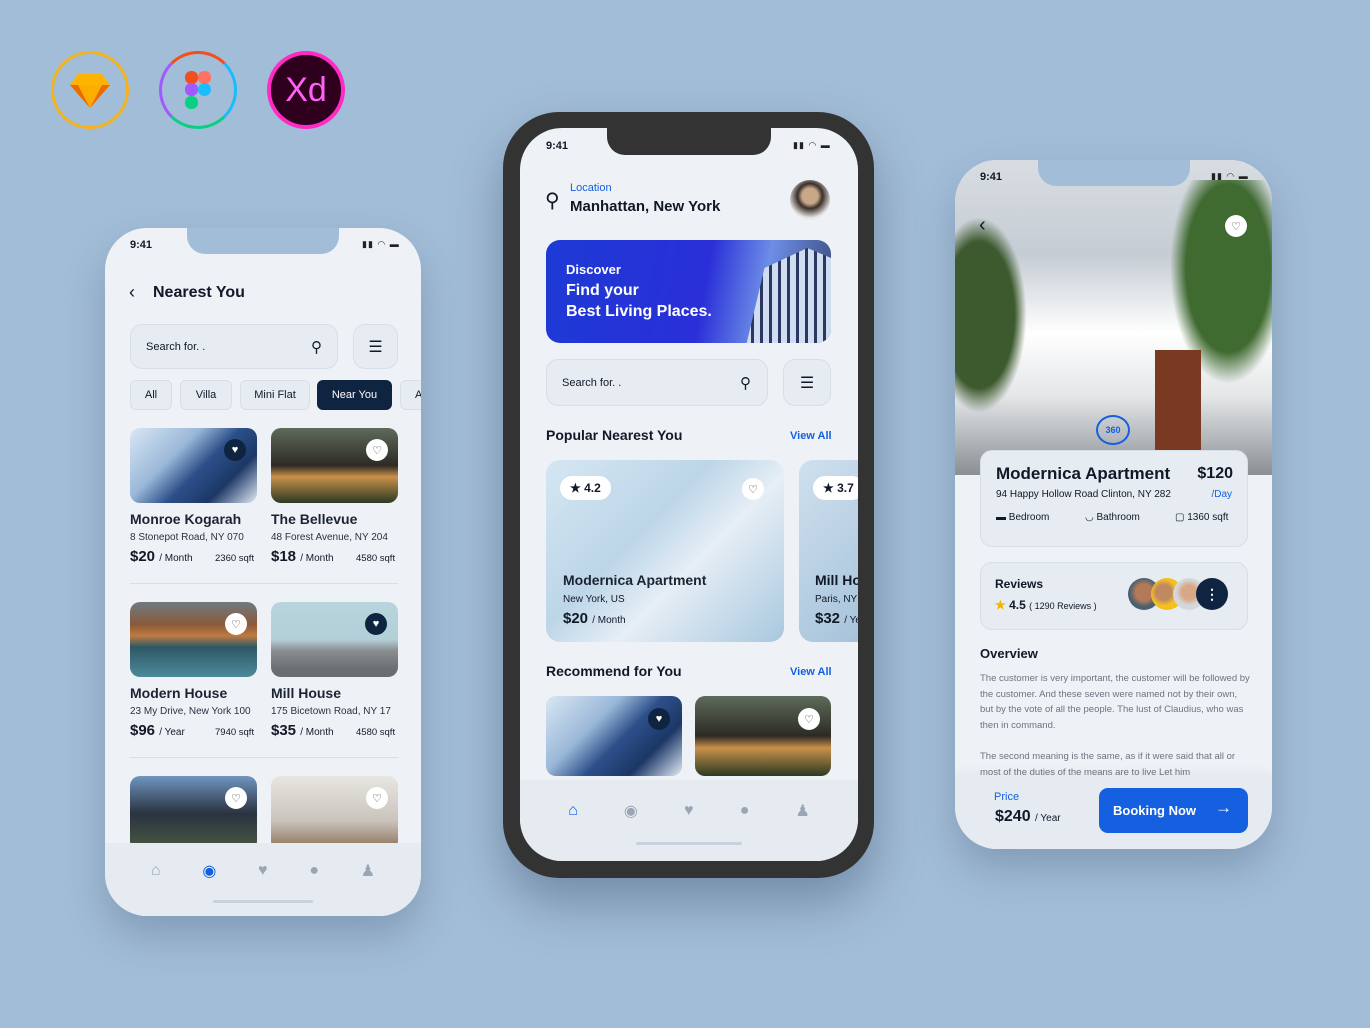 The width and height of the screenshot is (1370, 1028). I want to click on view-all-recommend: View All, so click(811, 672).